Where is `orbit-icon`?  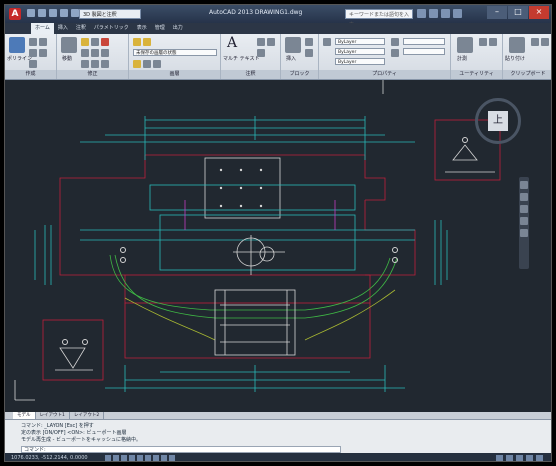 orbit-icon is located at coordinates (524, 221).